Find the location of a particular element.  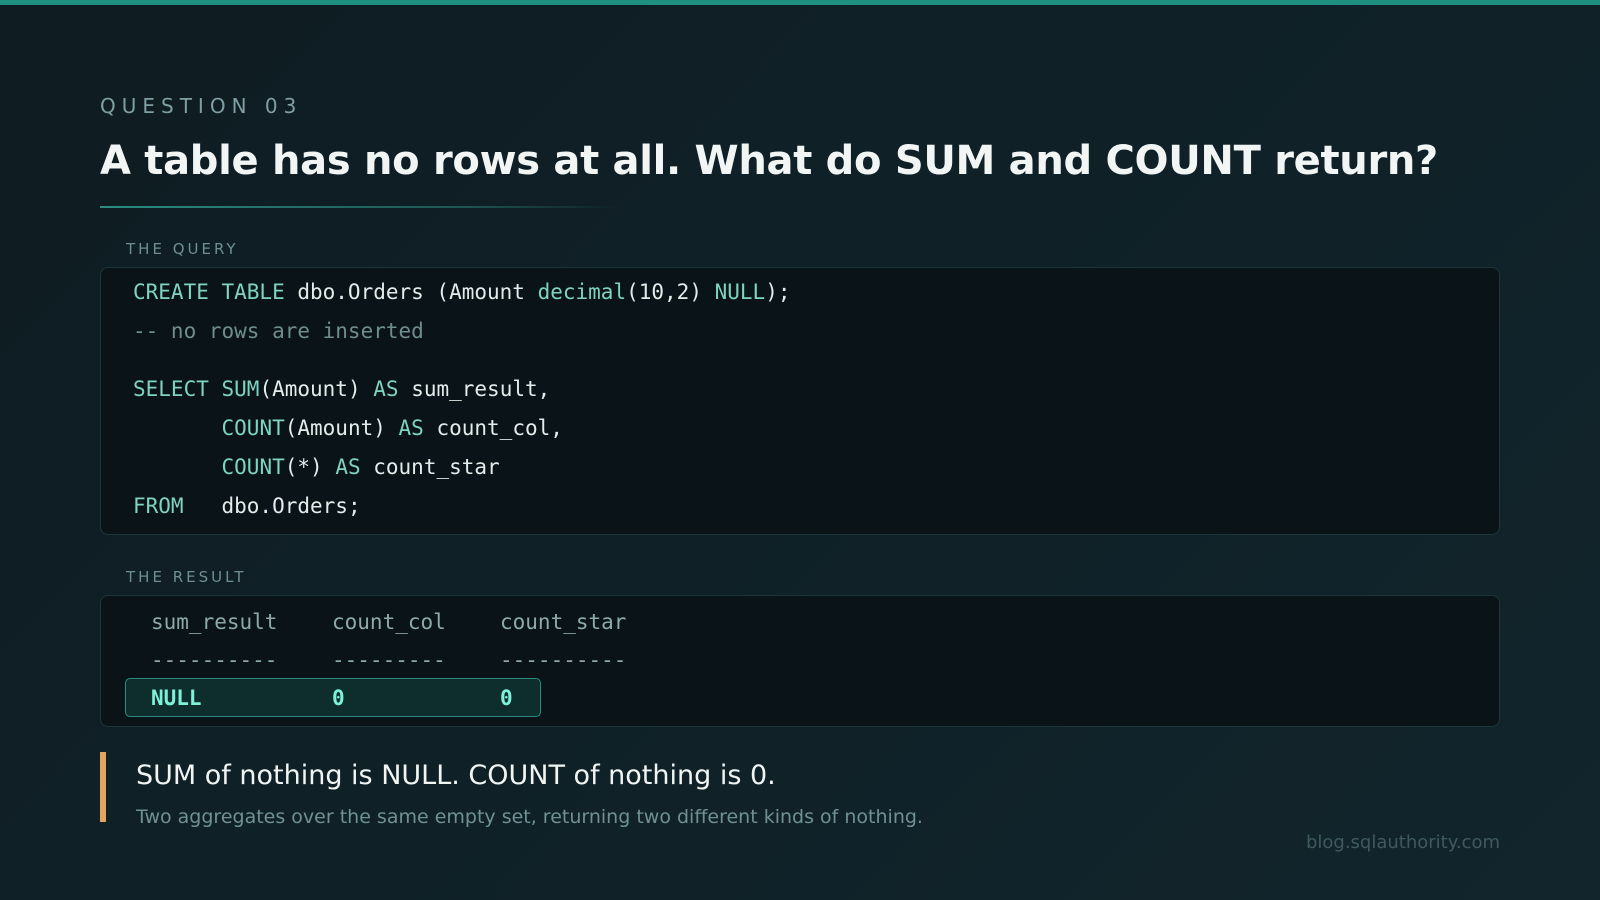

code-comment: -- no rows are inserted is located at coordinates (278, 331).